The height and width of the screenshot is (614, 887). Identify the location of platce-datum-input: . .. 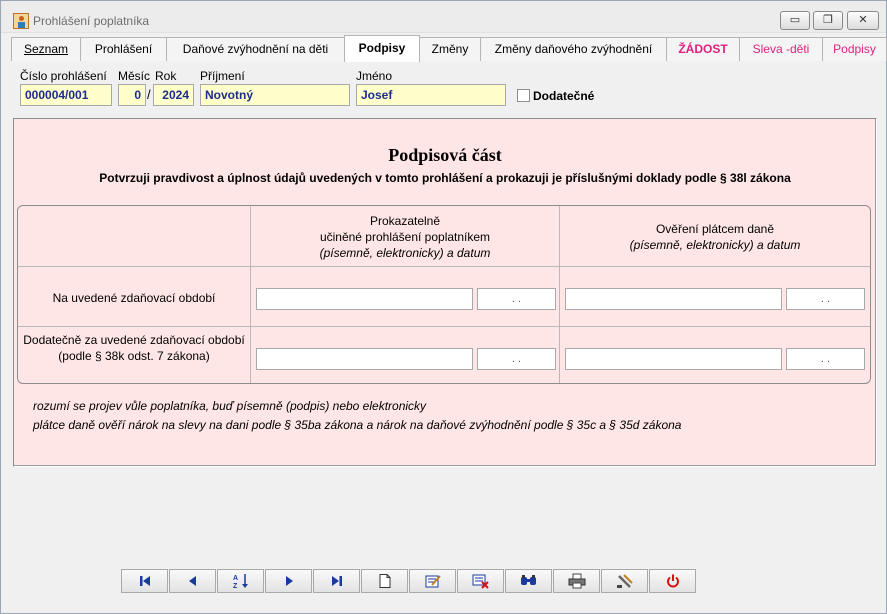
(825, 299).